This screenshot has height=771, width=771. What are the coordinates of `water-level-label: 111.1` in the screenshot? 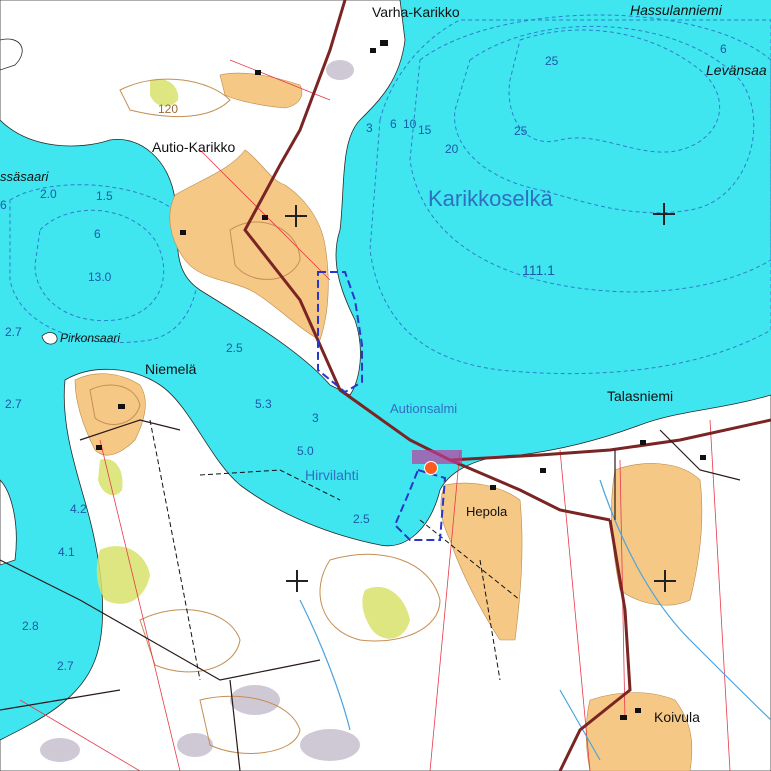 It's located at (538, 270).